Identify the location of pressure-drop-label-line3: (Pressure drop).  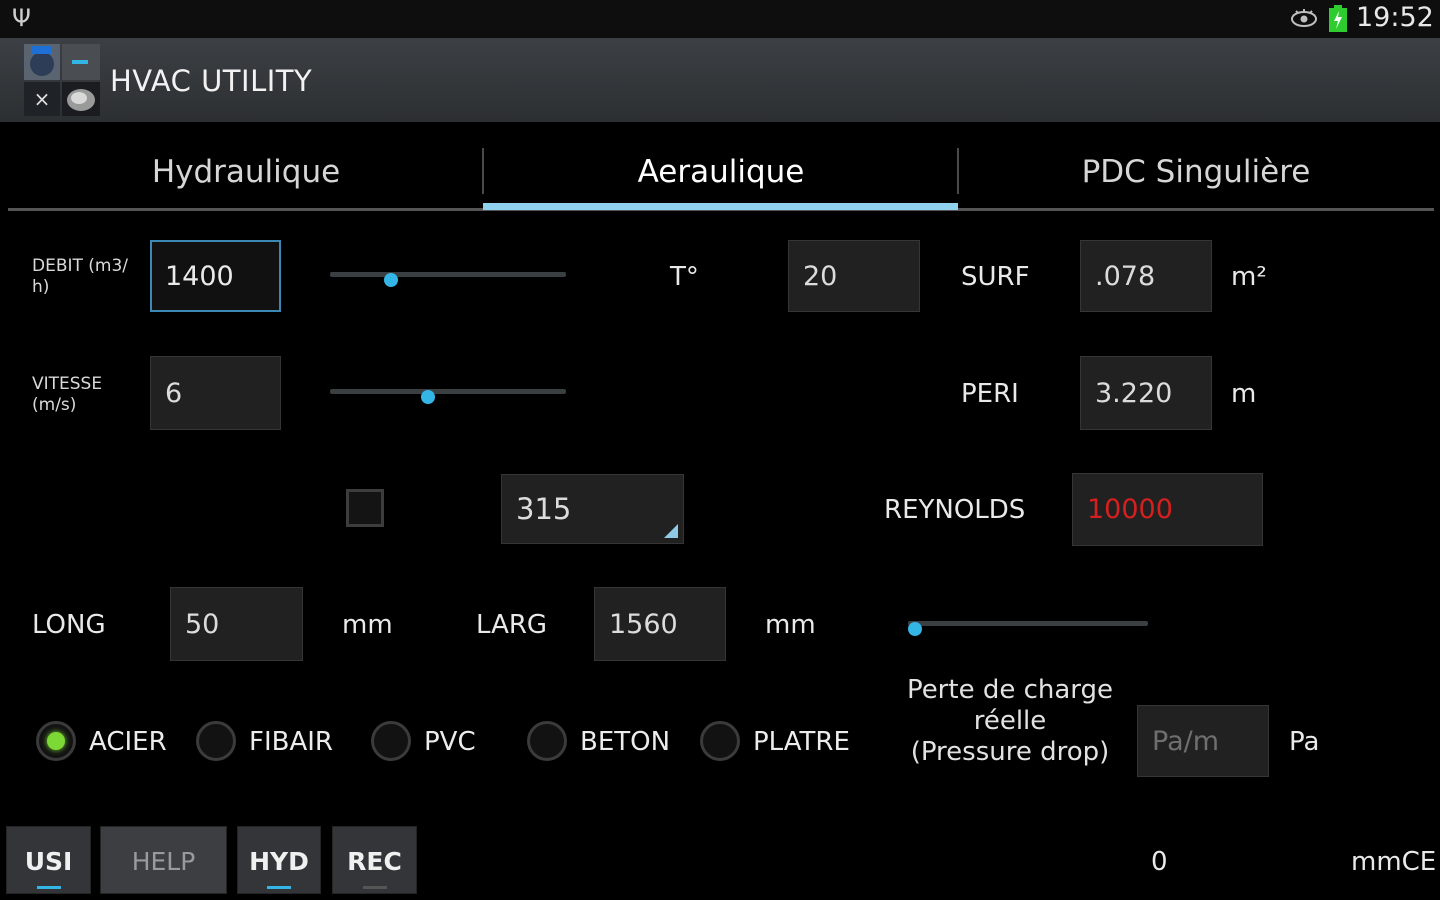
(1010, 752).